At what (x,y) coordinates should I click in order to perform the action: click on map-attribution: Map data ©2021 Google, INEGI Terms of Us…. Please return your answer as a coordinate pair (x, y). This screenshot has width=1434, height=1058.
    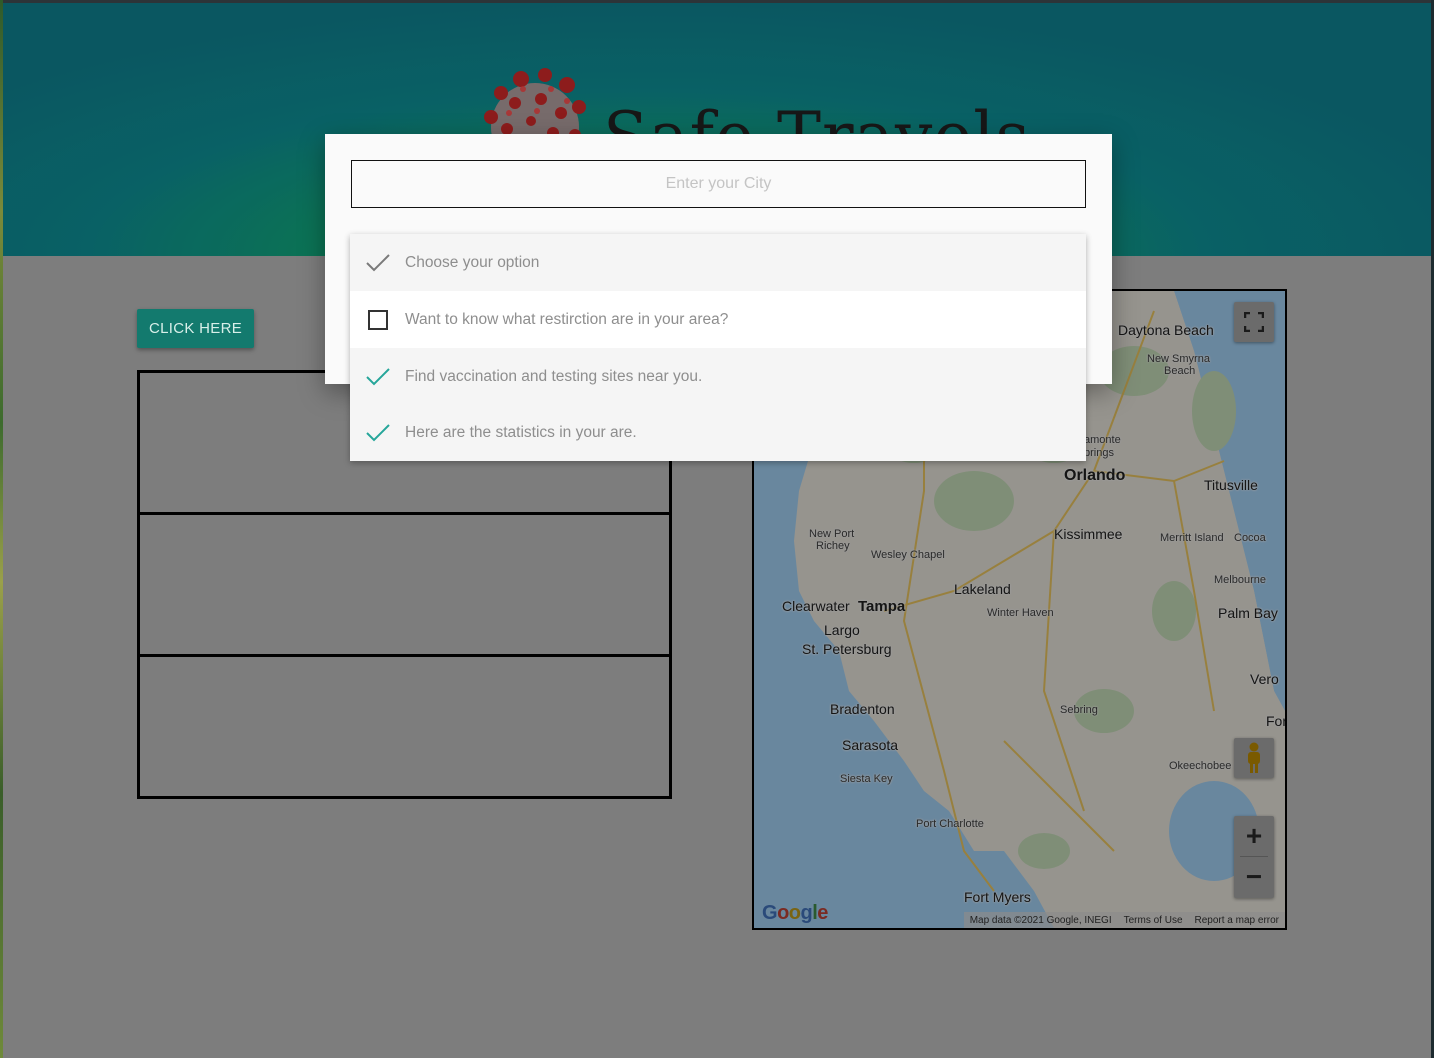
    Looking at the image, I should click on (1124, 920).